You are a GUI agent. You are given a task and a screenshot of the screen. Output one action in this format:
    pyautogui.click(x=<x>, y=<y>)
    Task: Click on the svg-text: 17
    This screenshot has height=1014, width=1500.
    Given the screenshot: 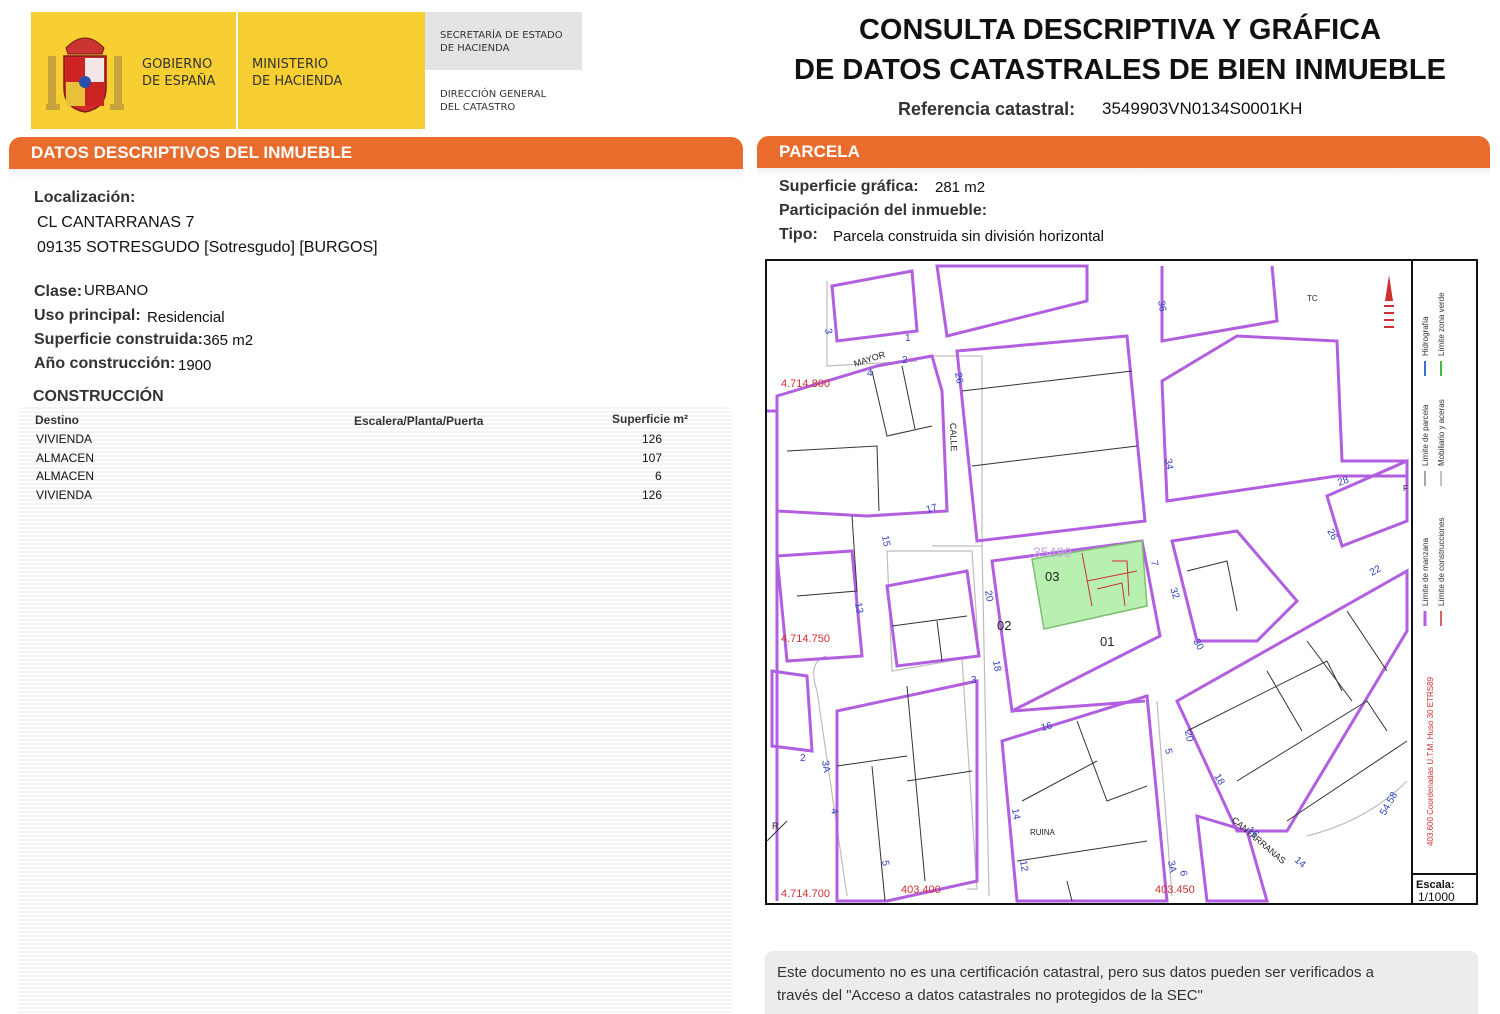 What is the action you would take?
    pyautogui.click(x=932, y=509)
    